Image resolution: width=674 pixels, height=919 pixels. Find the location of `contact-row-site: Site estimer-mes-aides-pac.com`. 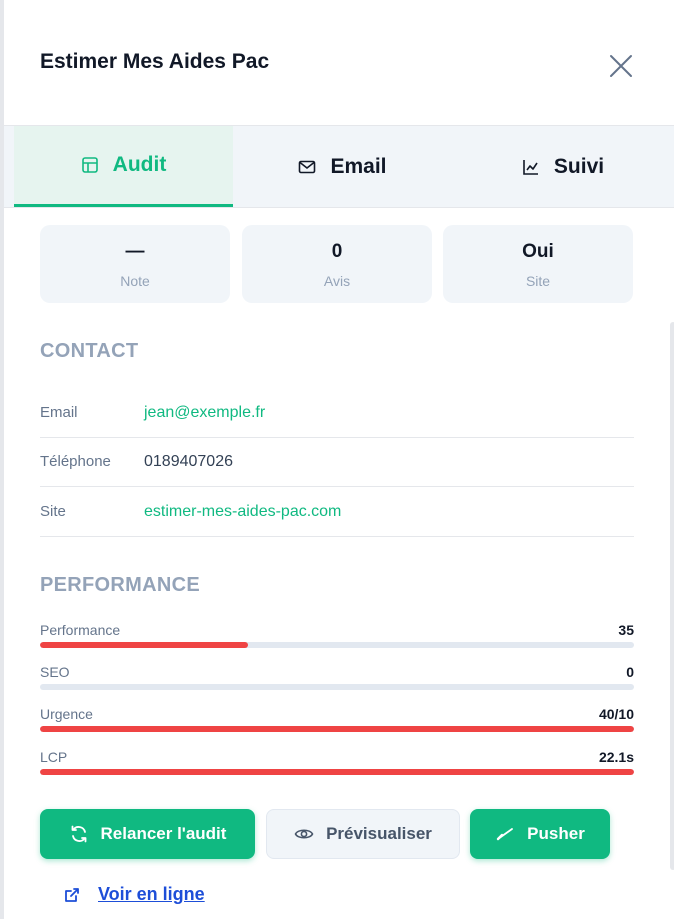

contact-row-site: Site estimer-mes-aides-pac.com is located at coordinates (337, 512).